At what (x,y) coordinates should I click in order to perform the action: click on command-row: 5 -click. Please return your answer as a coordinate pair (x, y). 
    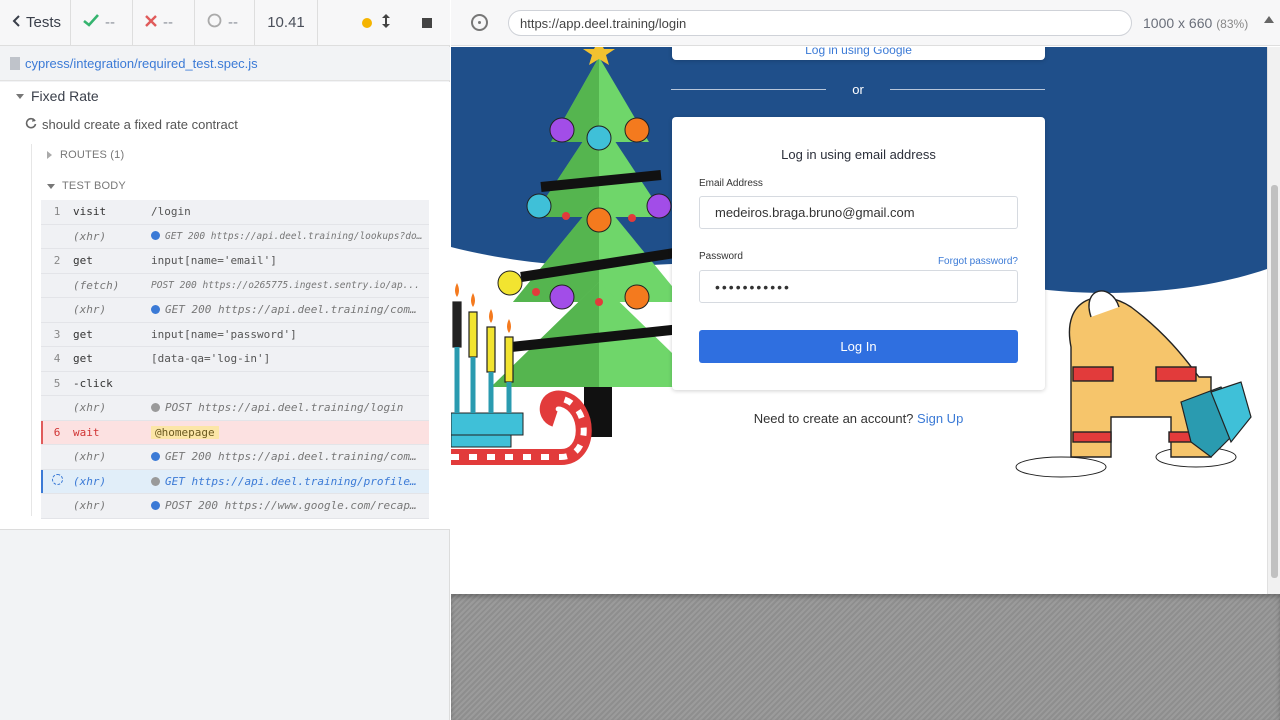
    Looking at the image, I should click on (235, 383).